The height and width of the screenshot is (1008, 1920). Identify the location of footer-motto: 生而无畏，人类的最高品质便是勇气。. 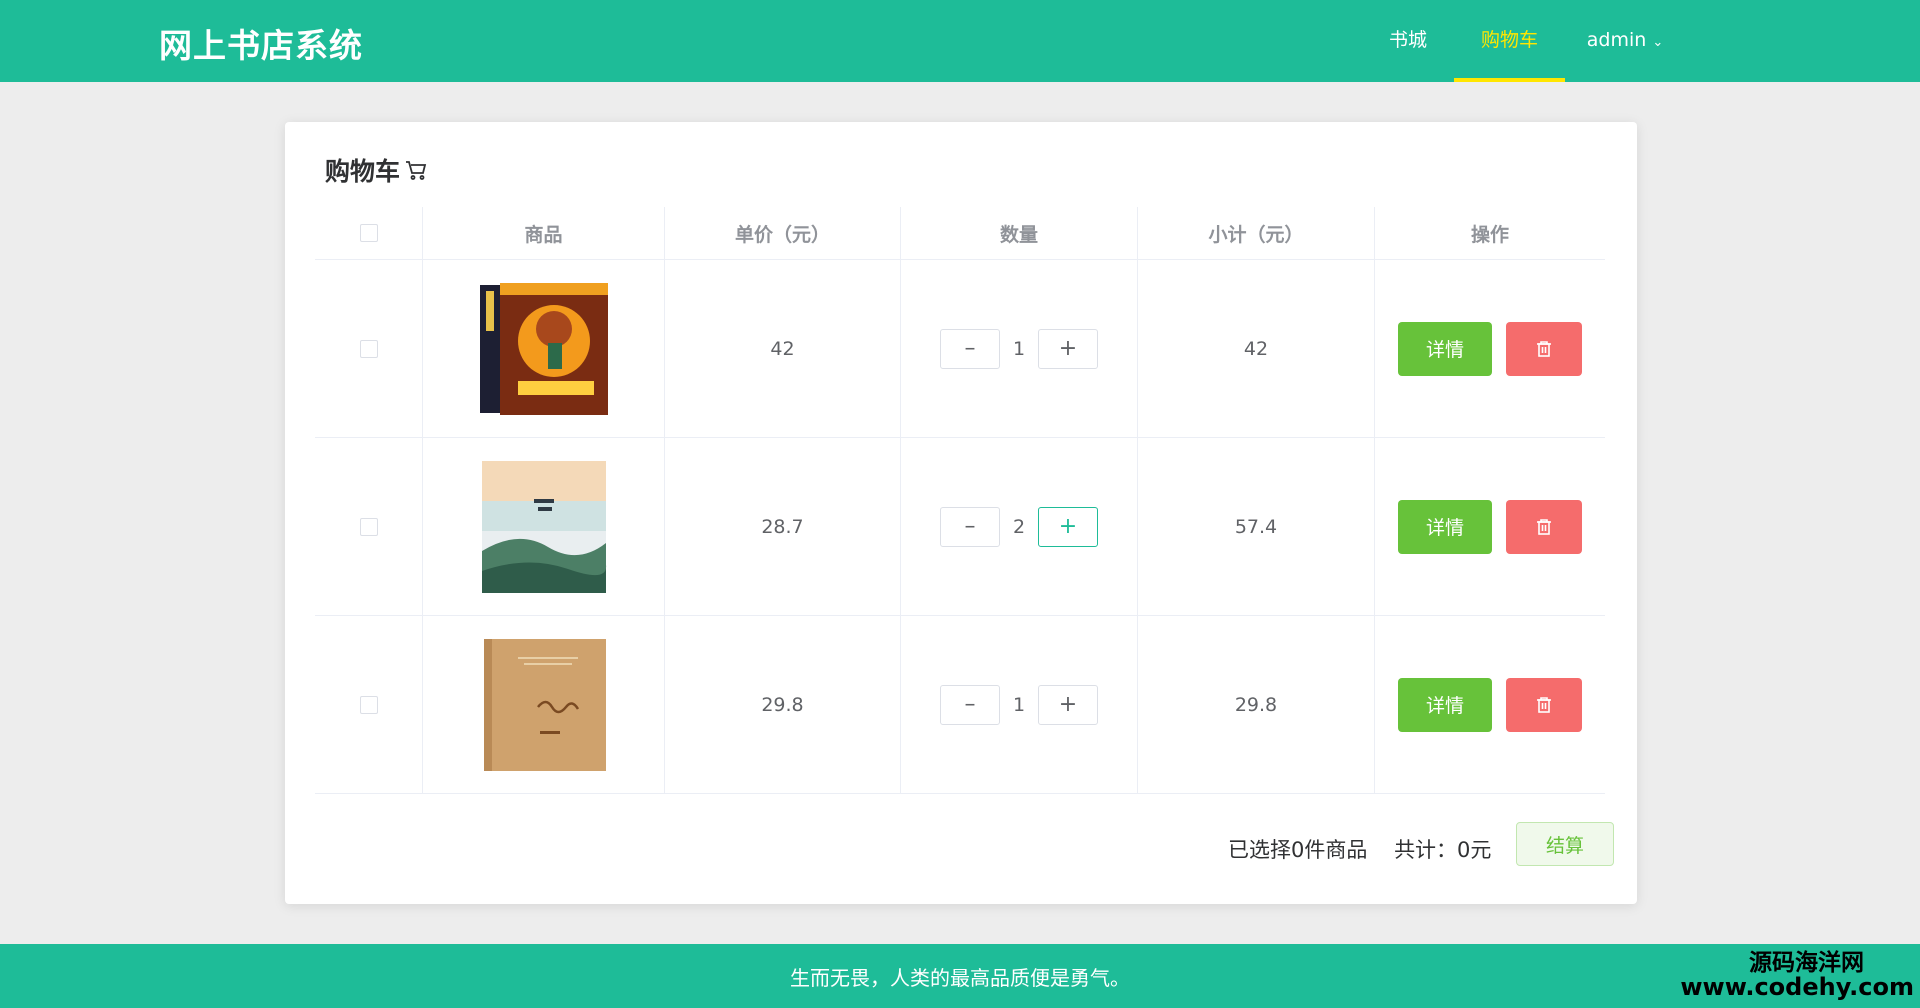
(960, 977).